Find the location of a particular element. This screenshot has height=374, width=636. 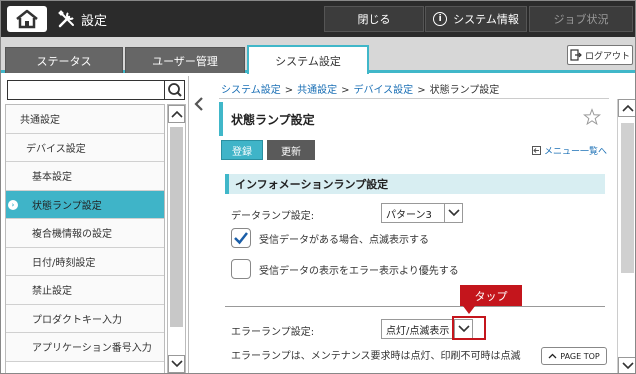

data-lamp-select: パターン3 is located at coordinates (422, 213).